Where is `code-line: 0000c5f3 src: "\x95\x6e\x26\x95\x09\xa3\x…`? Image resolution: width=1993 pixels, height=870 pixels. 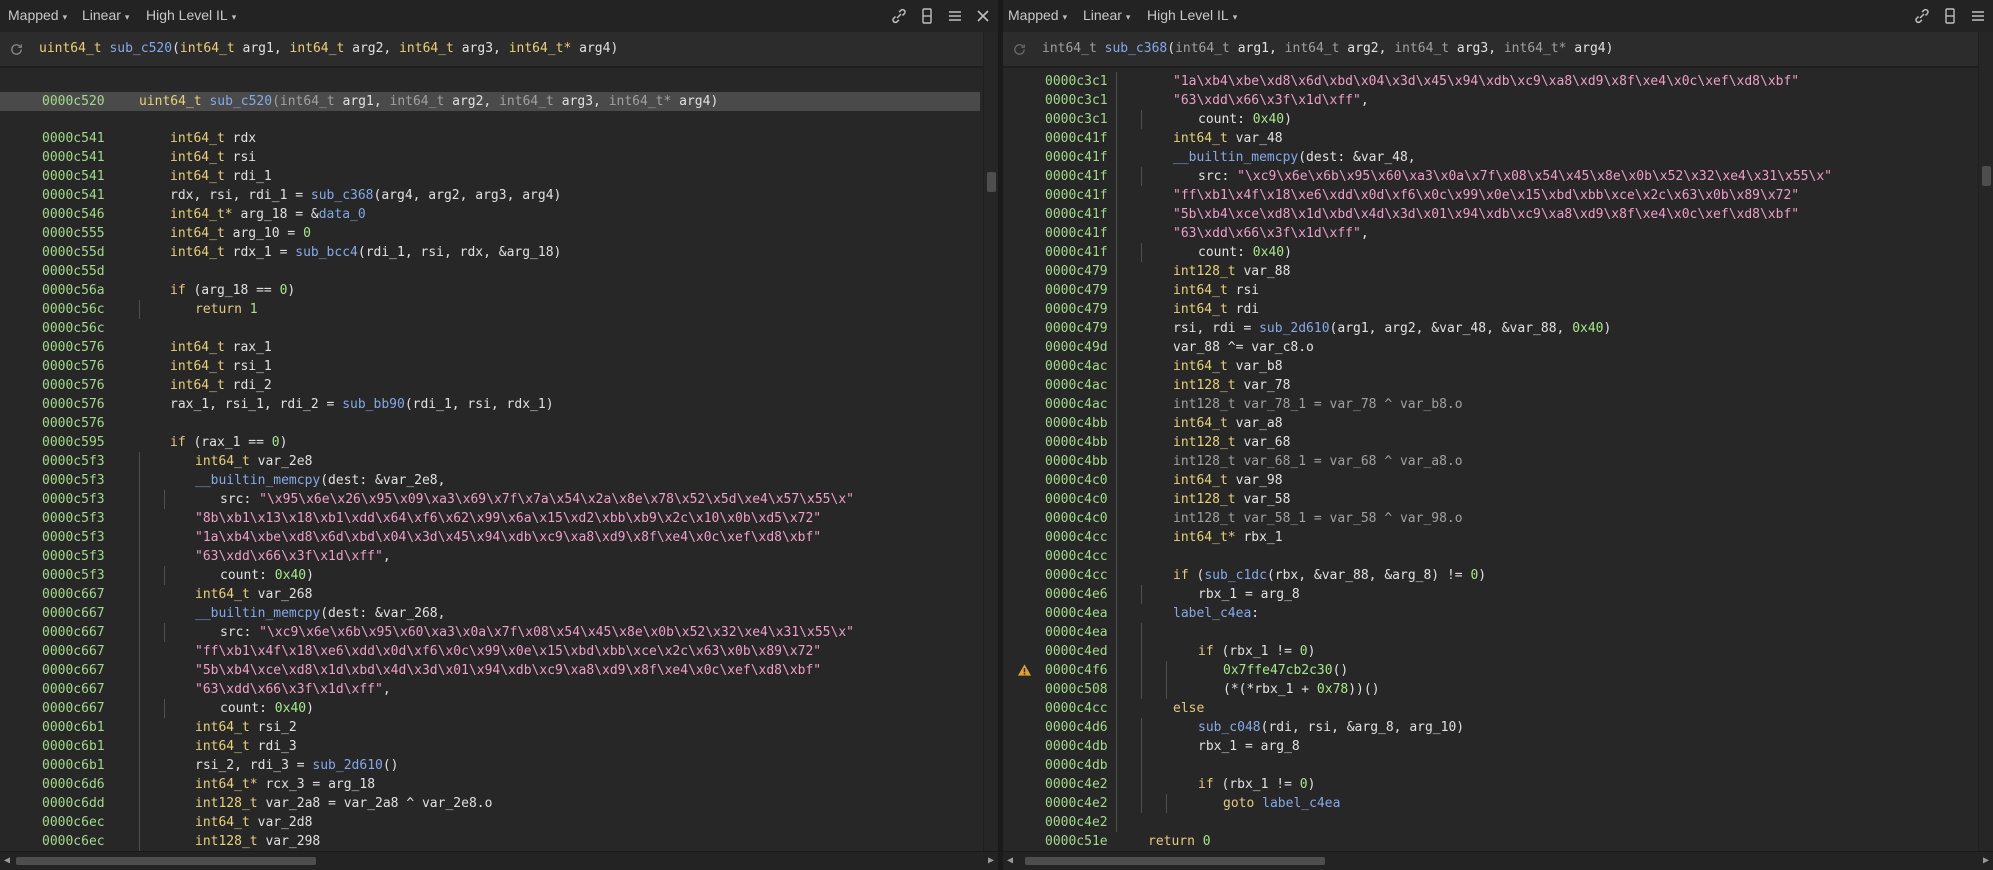 code-line: 0000c5f3 src: "\x95\x6e\x26\x95\x09\xa3\x… is located at coordinates (490, 499).